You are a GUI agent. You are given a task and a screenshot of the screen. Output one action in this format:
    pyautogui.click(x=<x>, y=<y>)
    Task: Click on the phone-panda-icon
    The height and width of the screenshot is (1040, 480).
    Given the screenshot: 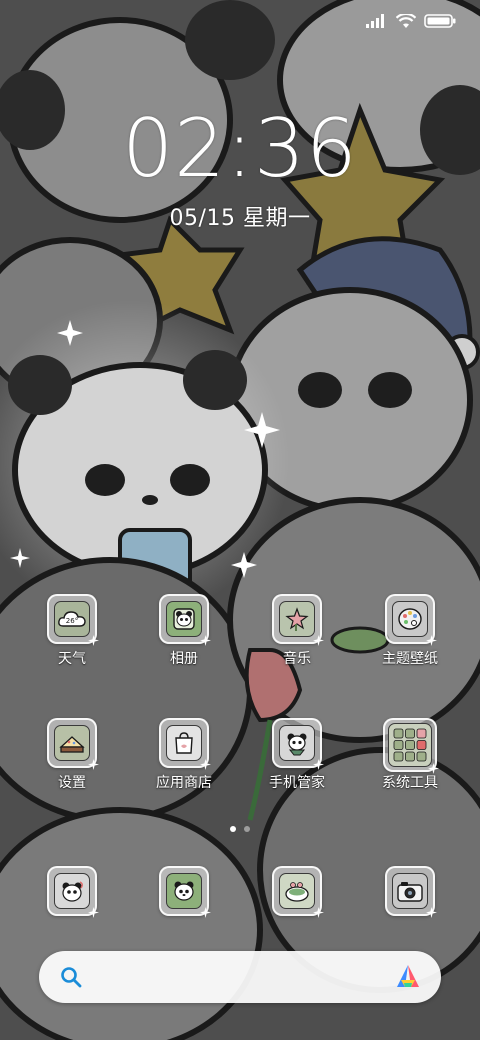 What is the action you would take?
    pyautogui.click(x=73, y=892)
    